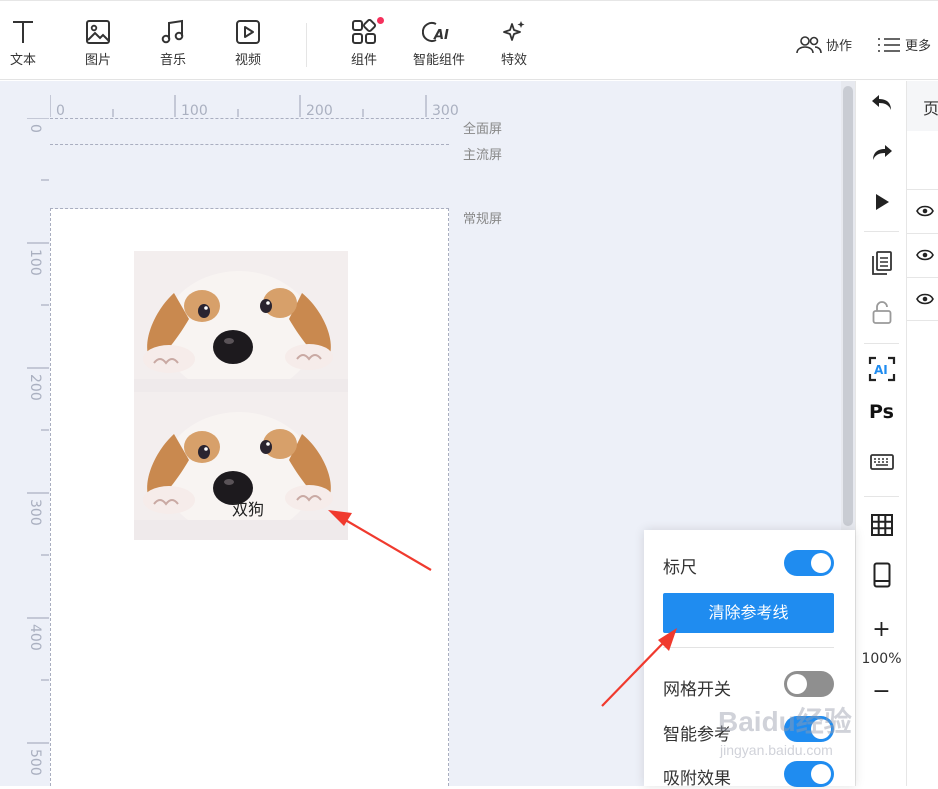 The image size is (938, 789). I want to click on redo-button, so click(881, 153).